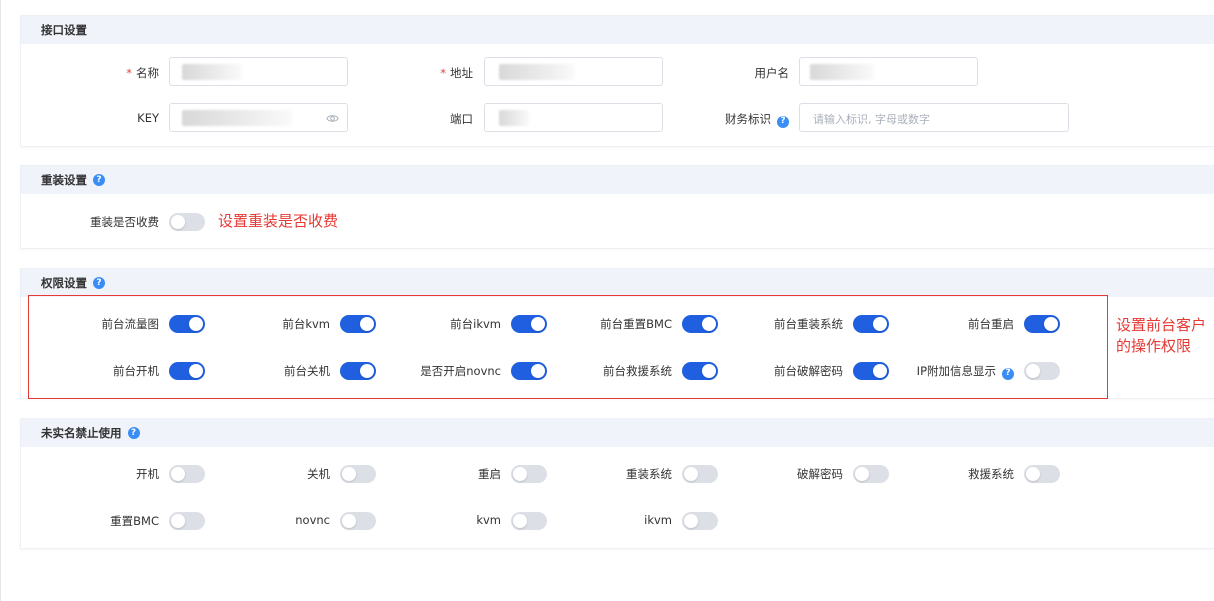 The width and height of the screenshot is (1214, 601). Describe the element at coordinates (888, 71) in the screenshot. I see `username-input` at that location.